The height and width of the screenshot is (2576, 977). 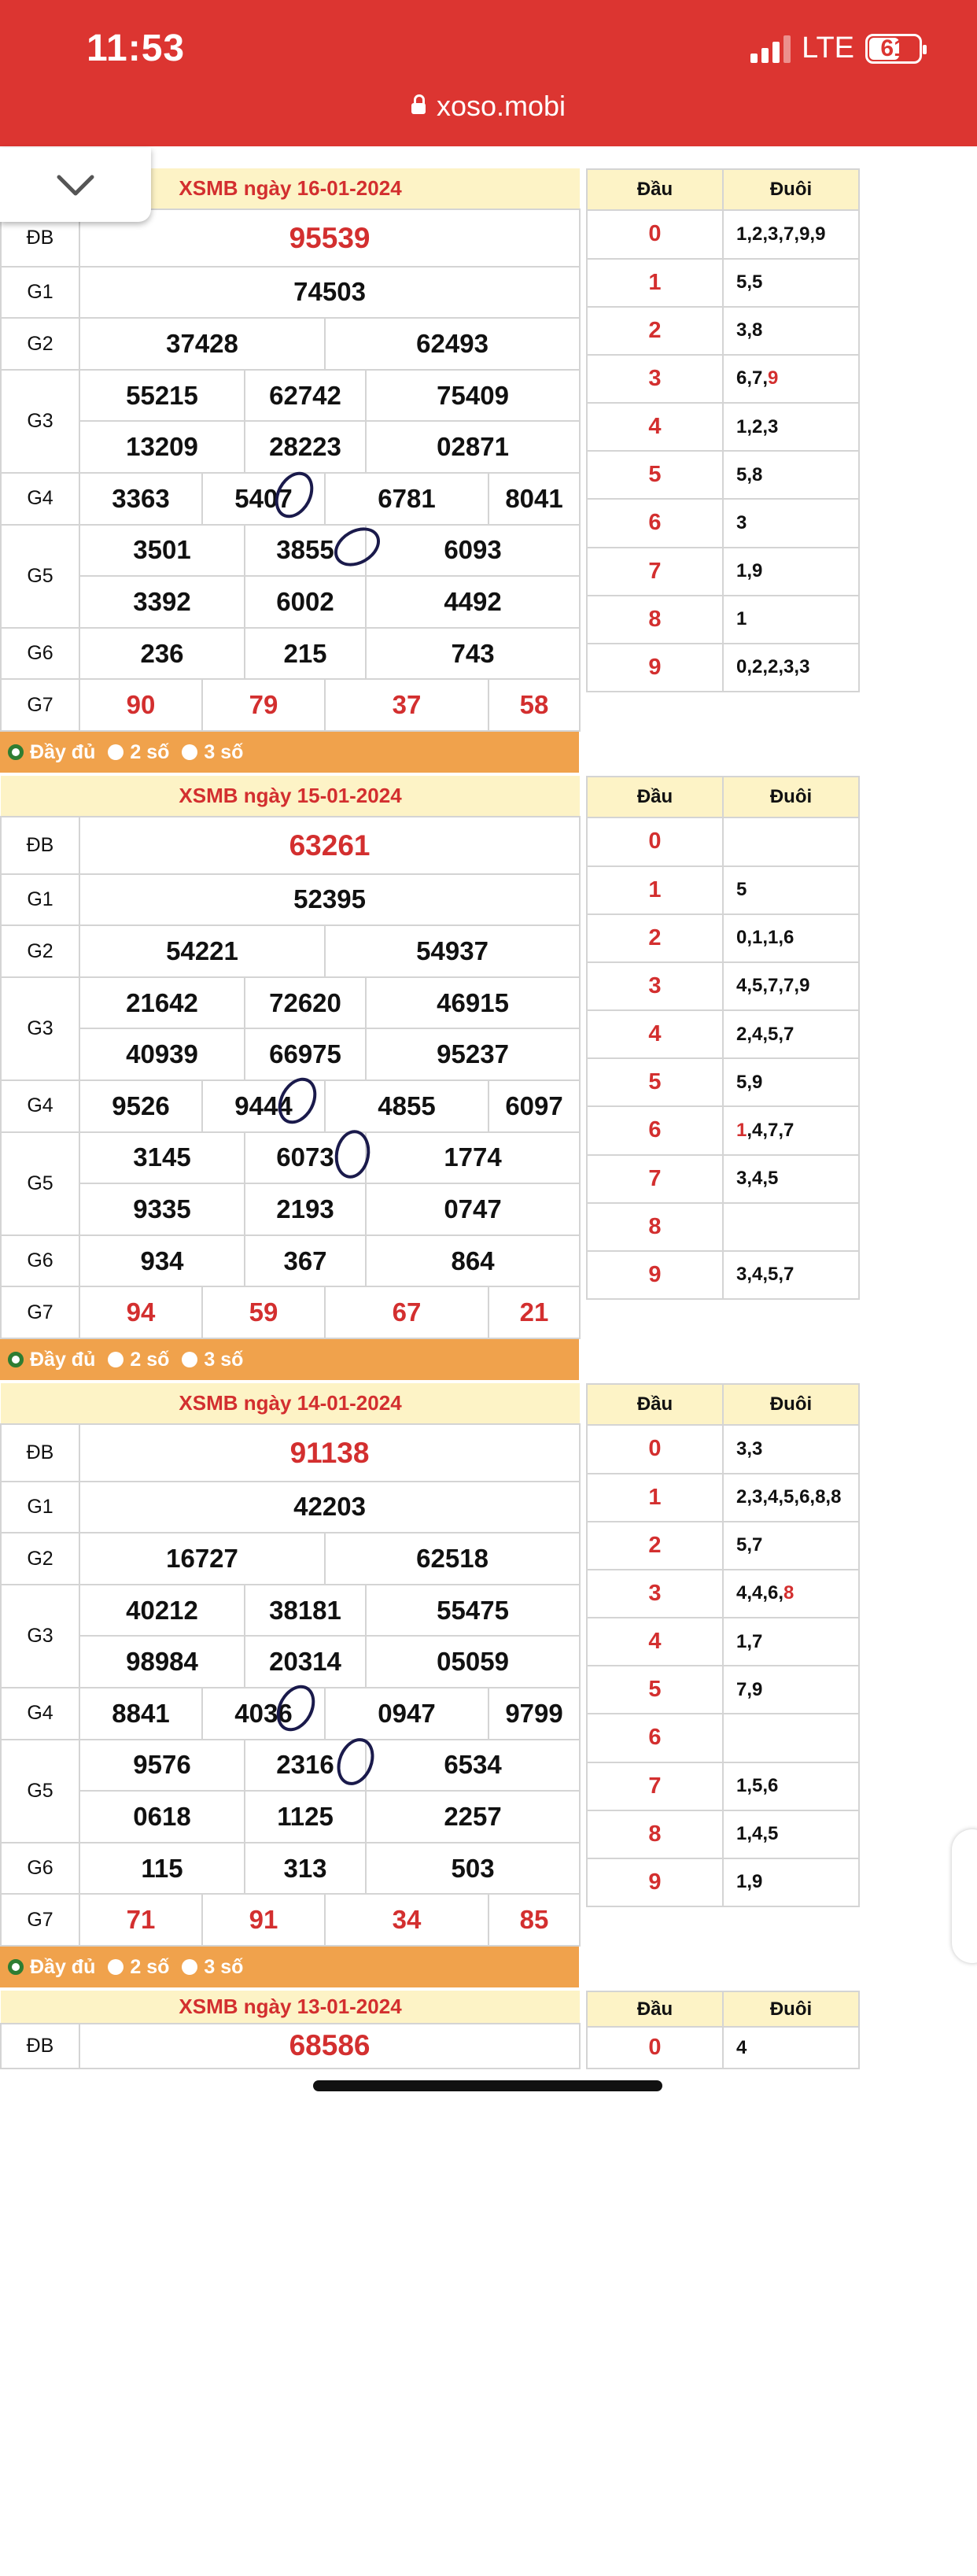 What do you see at coordinates (407, 1713) in the screenshot?
I see `prize-number: 0947` at bounding box center [407, 1713].